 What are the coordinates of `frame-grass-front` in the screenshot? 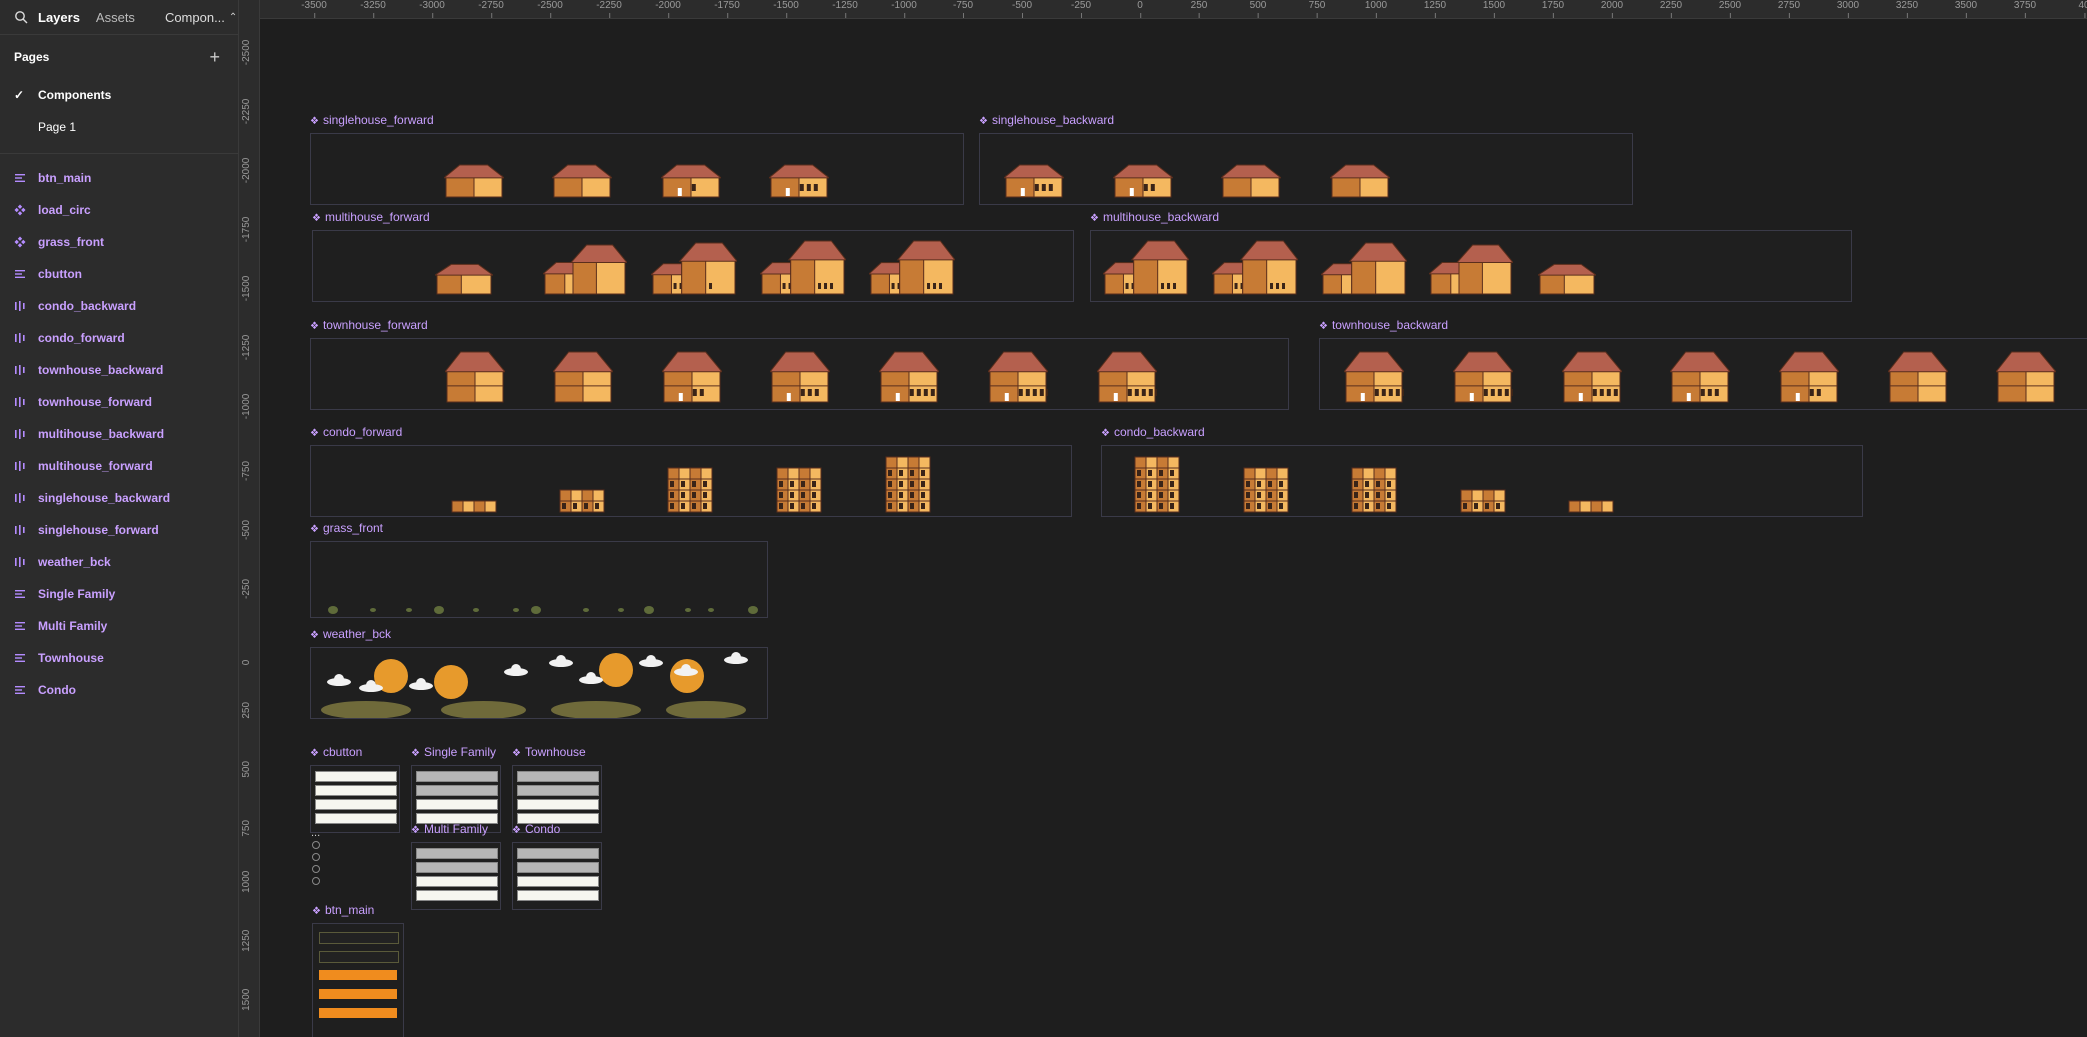 It's located at (539, 579).